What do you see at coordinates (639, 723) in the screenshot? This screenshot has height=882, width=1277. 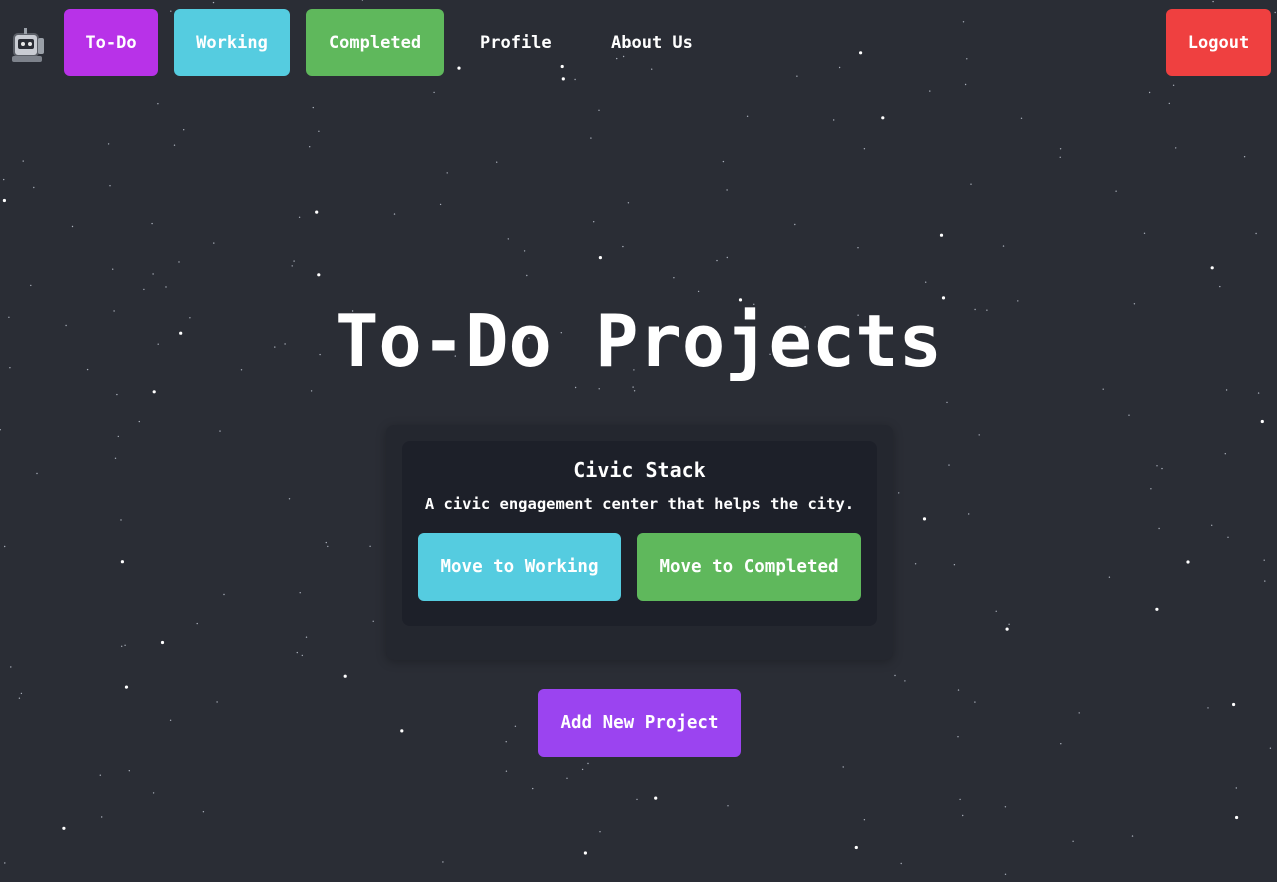 I see `add-new-project-button: Add New Project` at bounding box center [639, 723].